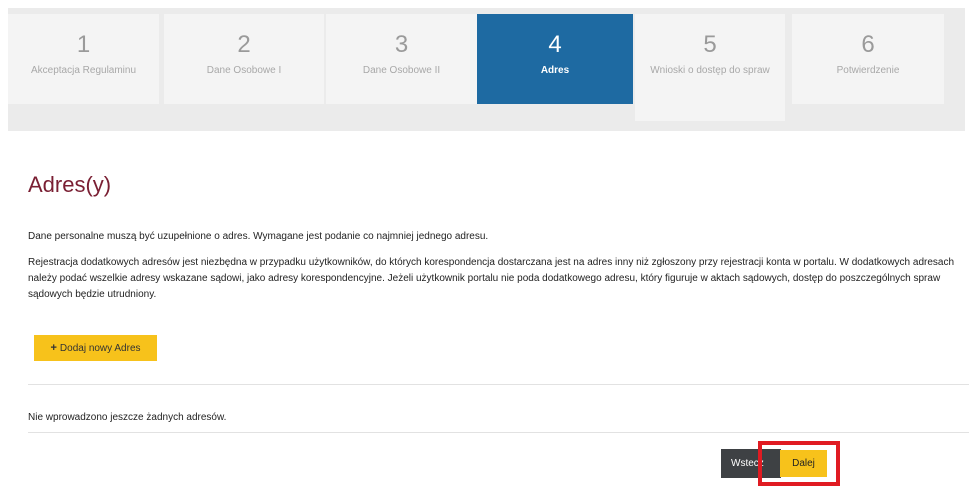  Describe the element at coordinates (401, 70) in the screenshot. I see `step-label: Dane Osobowe II` at that location.